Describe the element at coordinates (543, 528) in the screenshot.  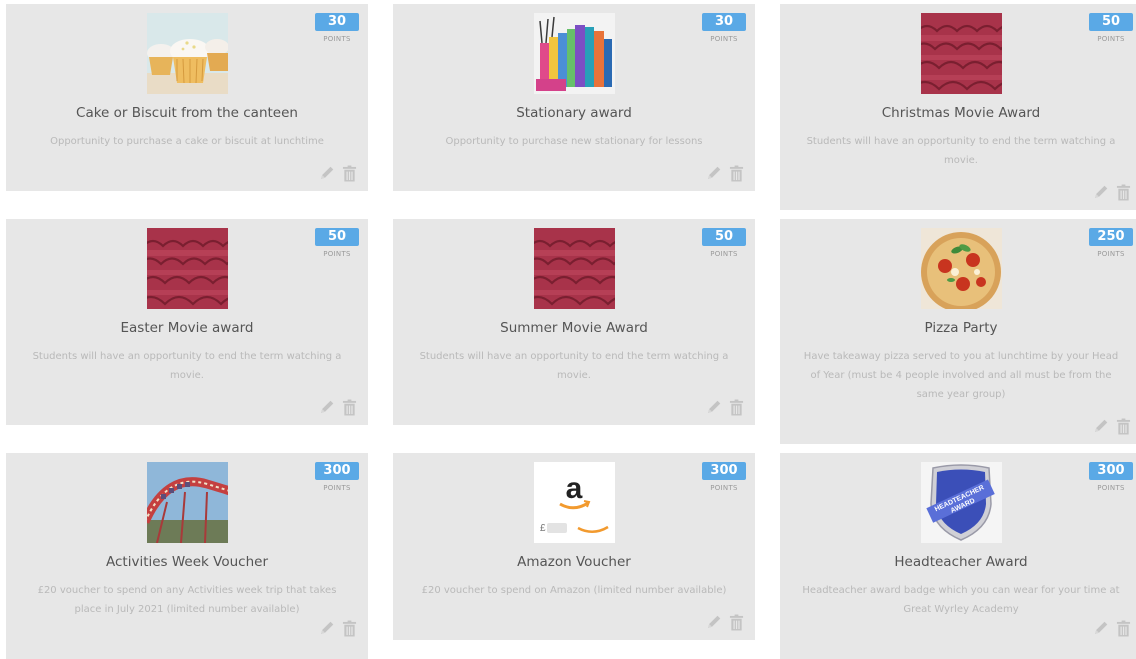
I see `currency-symbol: £` at that location.